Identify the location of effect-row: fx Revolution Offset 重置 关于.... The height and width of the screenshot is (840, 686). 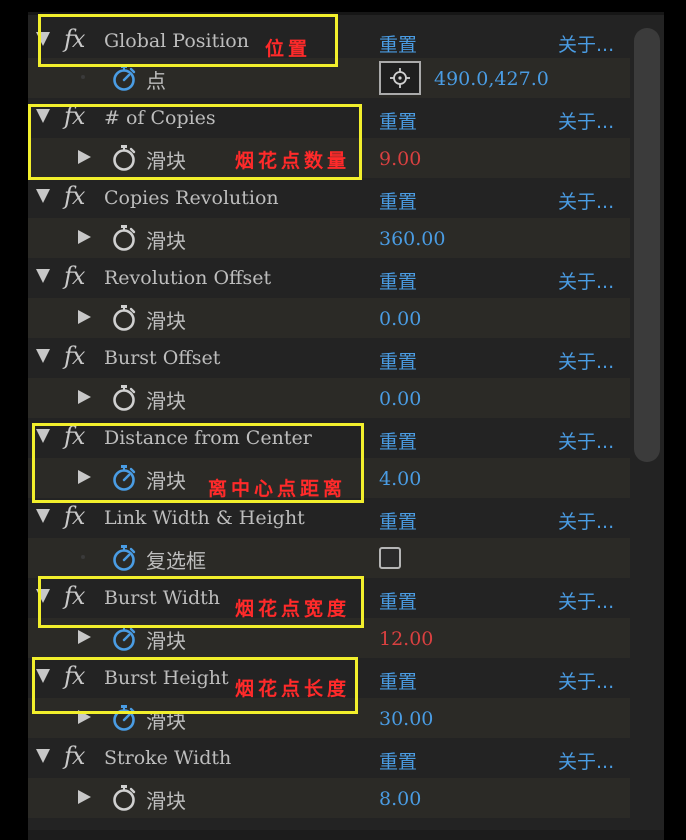
(329, 278).